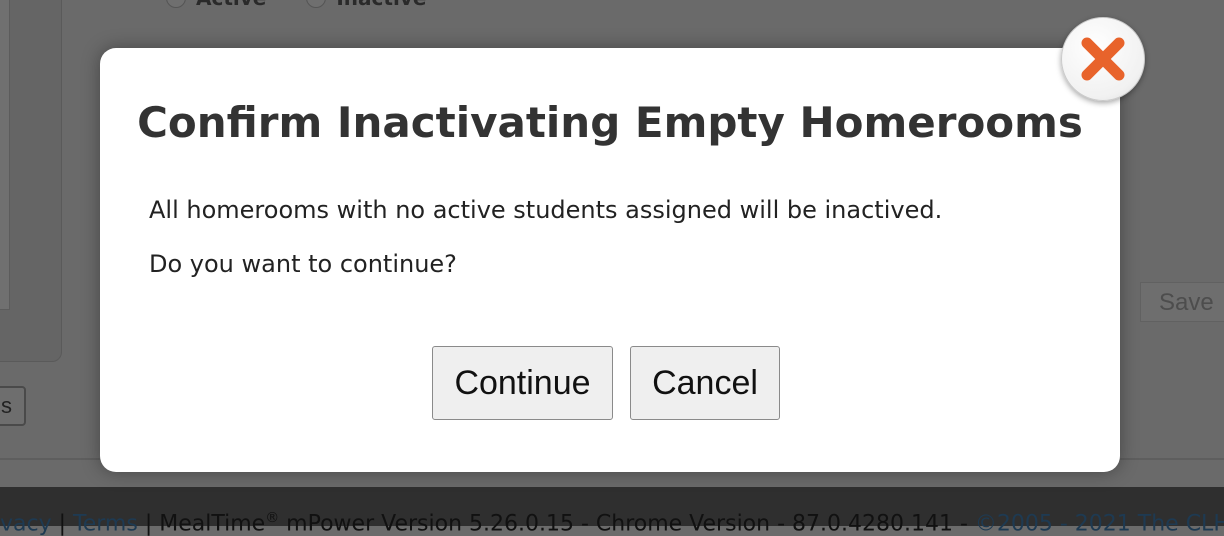 This screenshot has width=1224, height=536. What do you see at coordinates (303, 264) in the screenshot?
I see `dialog-message-line2: Do you want to continue?` at bounding box center [303, 264].